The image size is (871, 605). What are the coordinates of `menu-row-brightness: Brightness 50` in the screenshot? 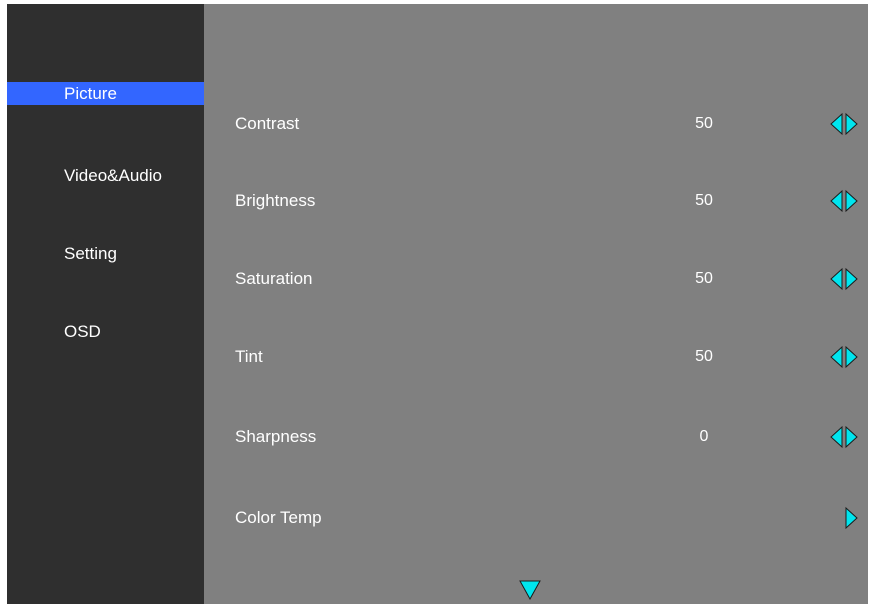 It's located at (536, 201).